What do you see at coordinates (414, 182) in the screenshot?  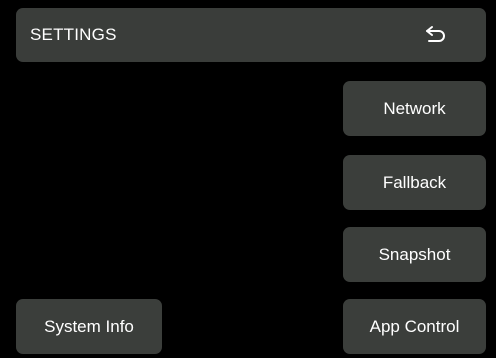 I see `fallback-button: Fallback` at bounding box center [414, 182].